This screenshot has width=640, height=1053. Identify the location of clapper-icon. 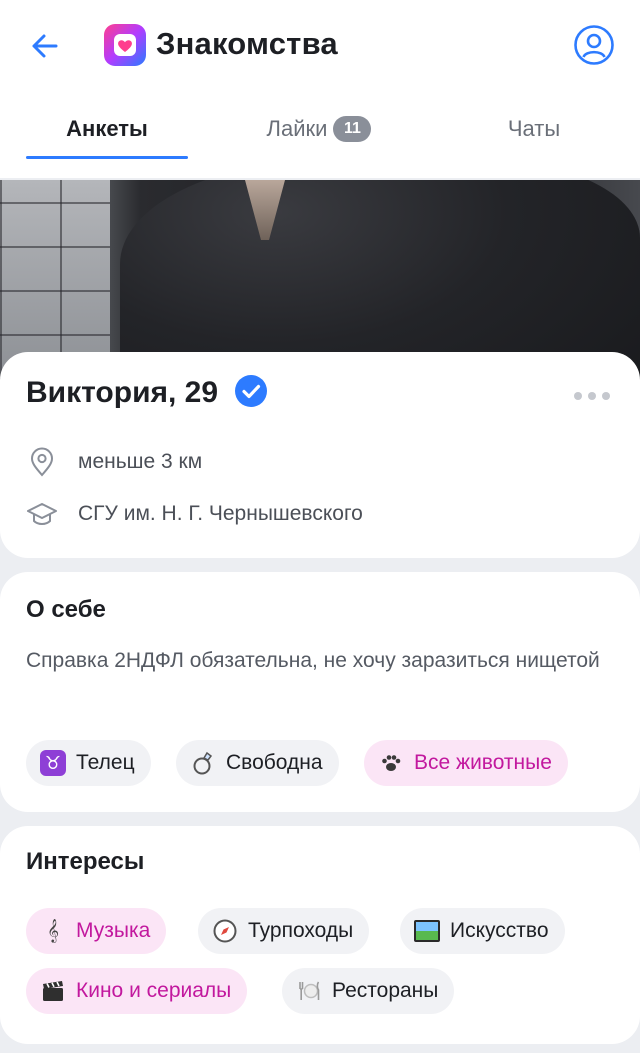
(53, 991).